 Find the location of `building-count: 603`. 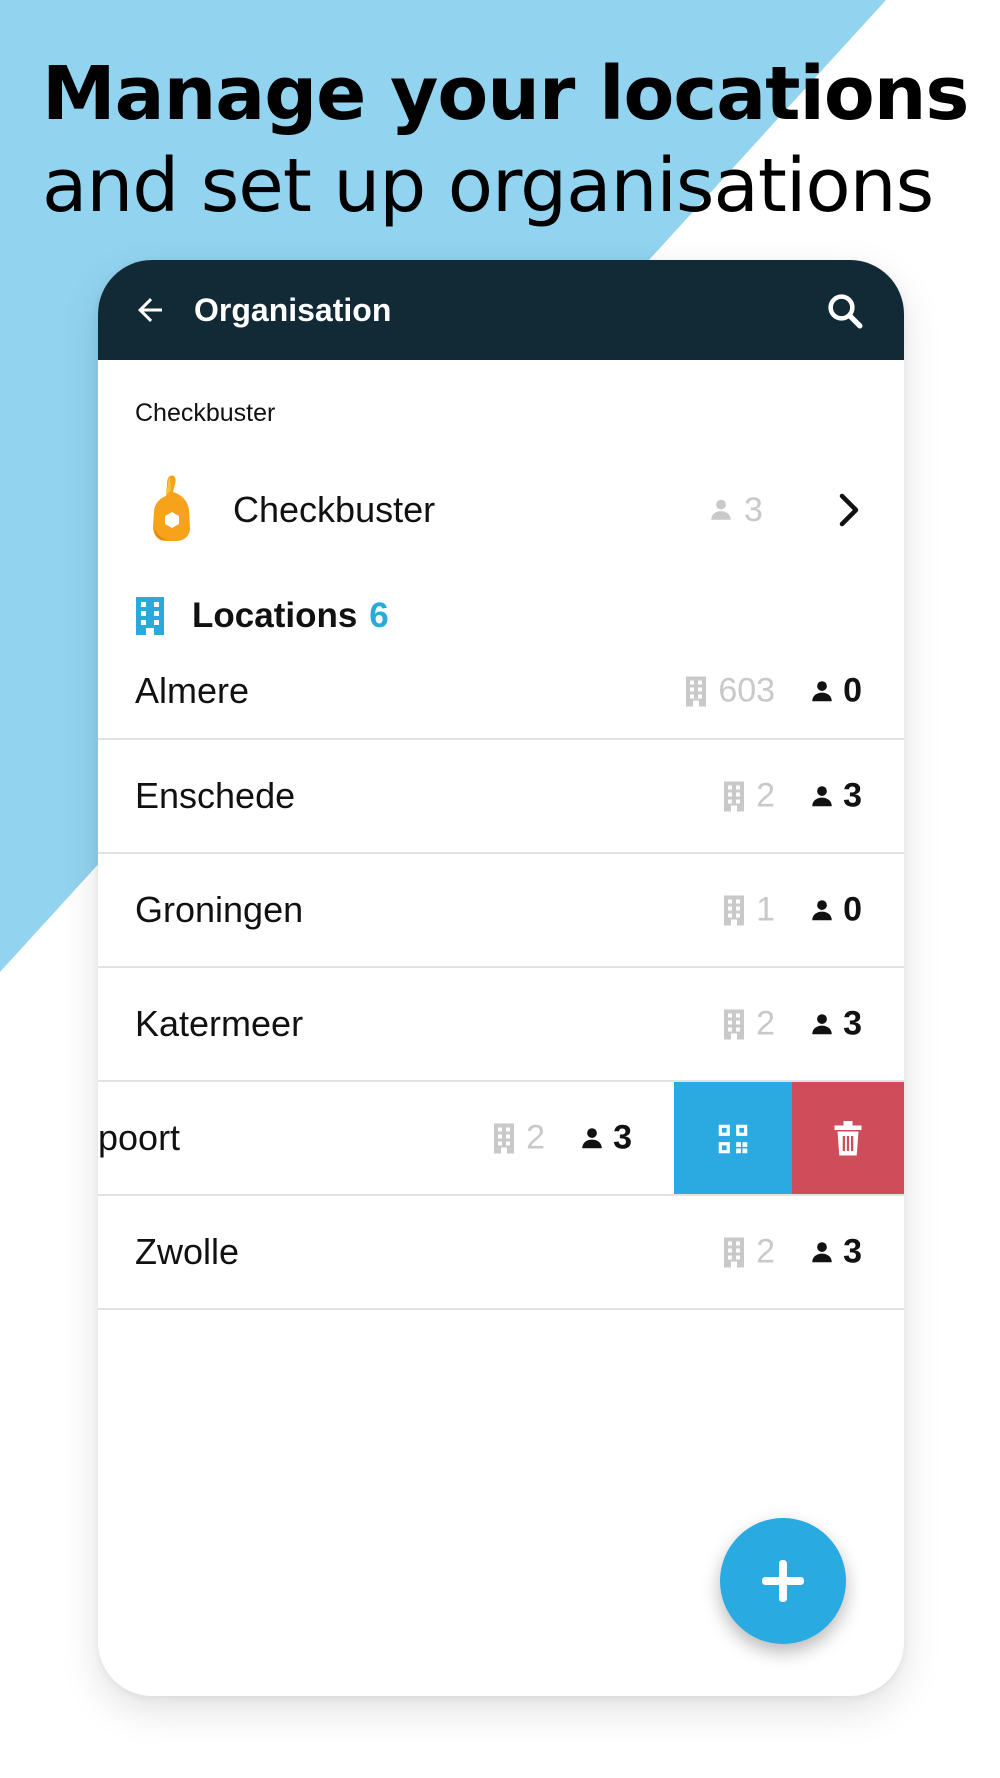

building-count: 603 is located at coordinates (729, 691).